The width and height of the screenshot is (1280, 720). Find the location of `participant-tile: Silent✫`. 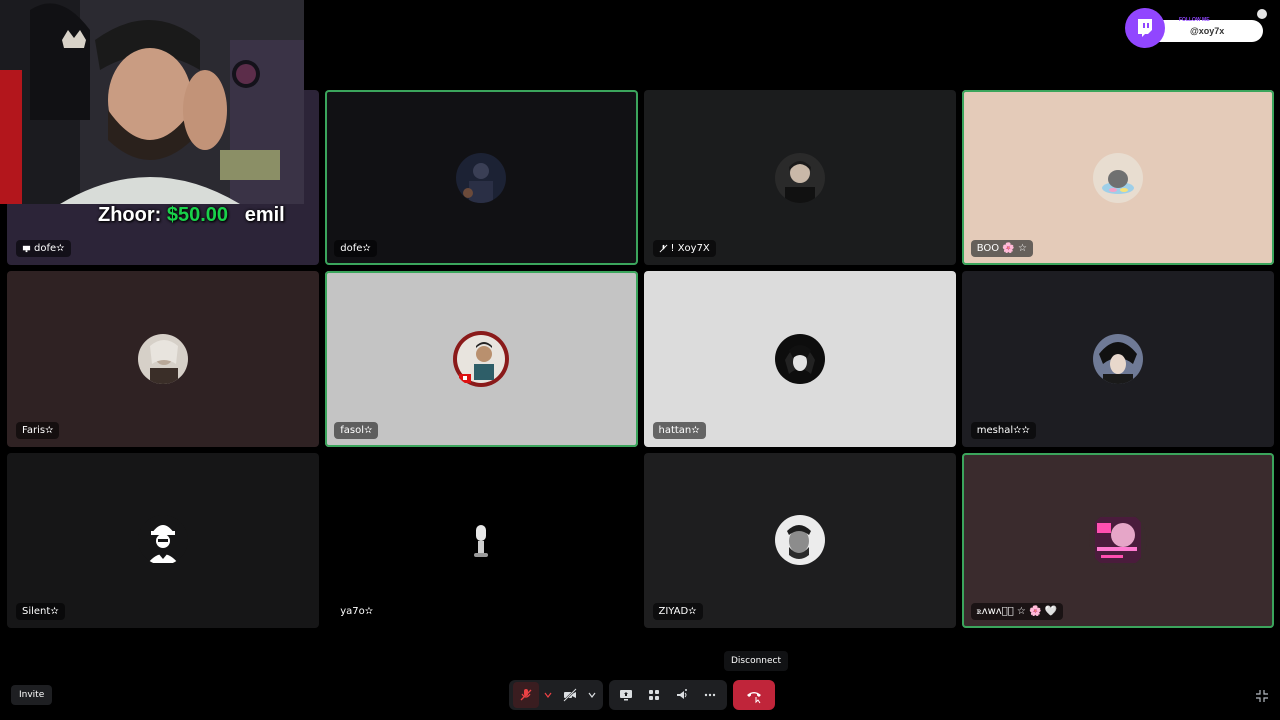

participant-tile: Silent✫ is located at coordinates (163, 540).